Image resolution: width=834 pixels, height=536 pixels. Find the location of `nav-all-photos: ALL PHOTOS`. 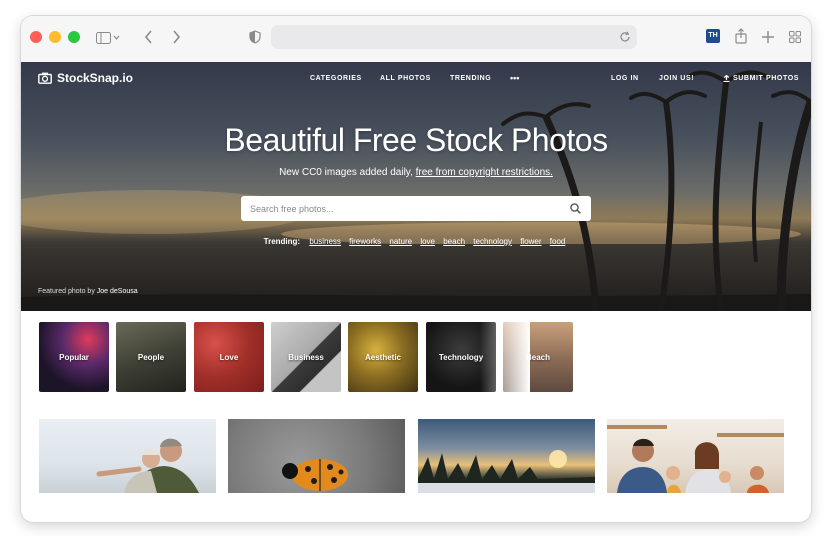

nav-all-photos: ALL PHOTOS is located at coordinates (405, 78).